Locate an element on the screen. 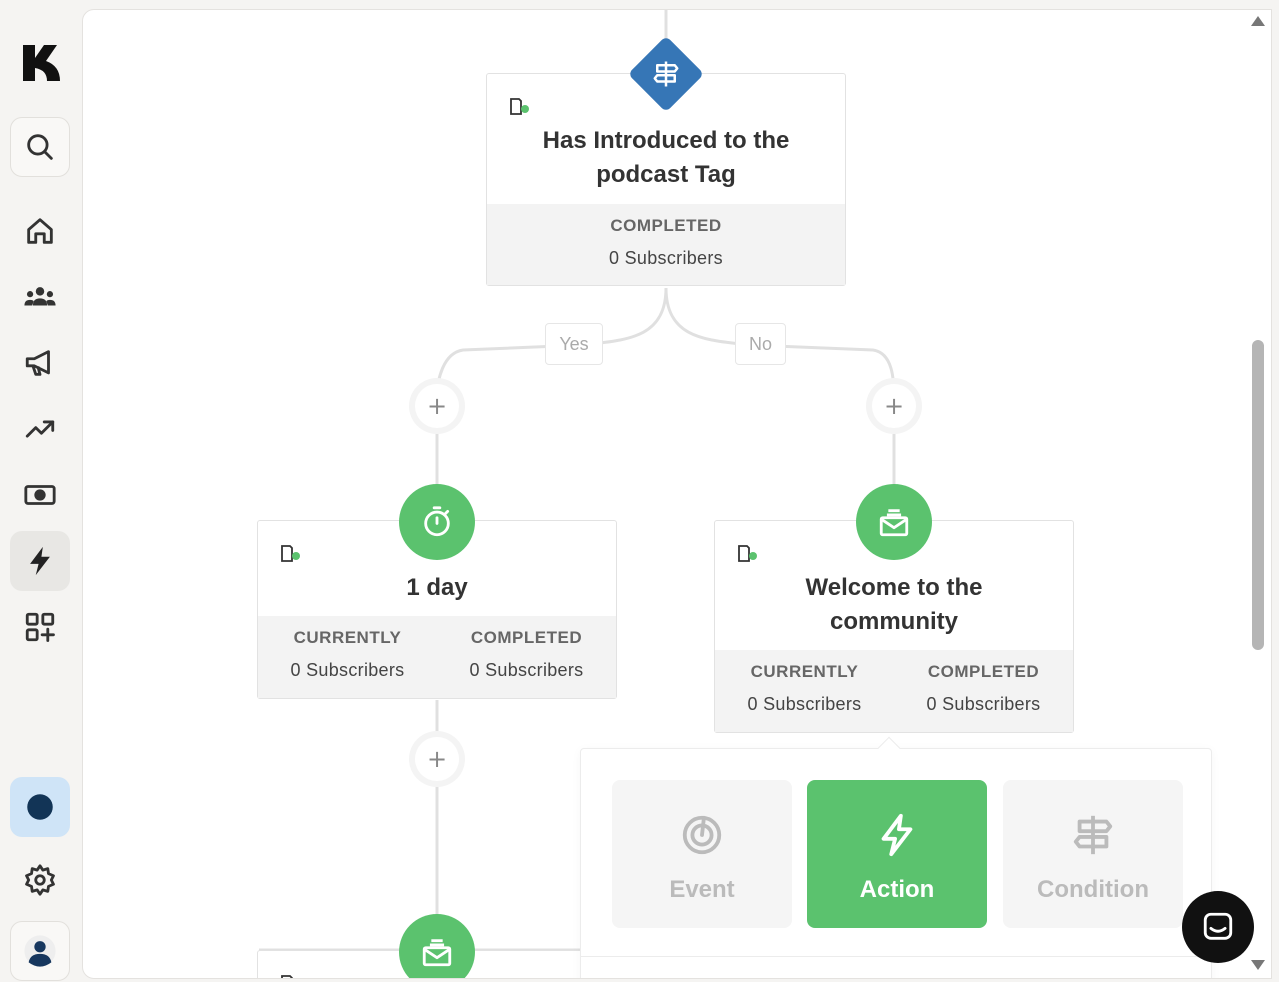  node-stats: COMPLETED 0 Subscribers is located at coordinates (666, 244).